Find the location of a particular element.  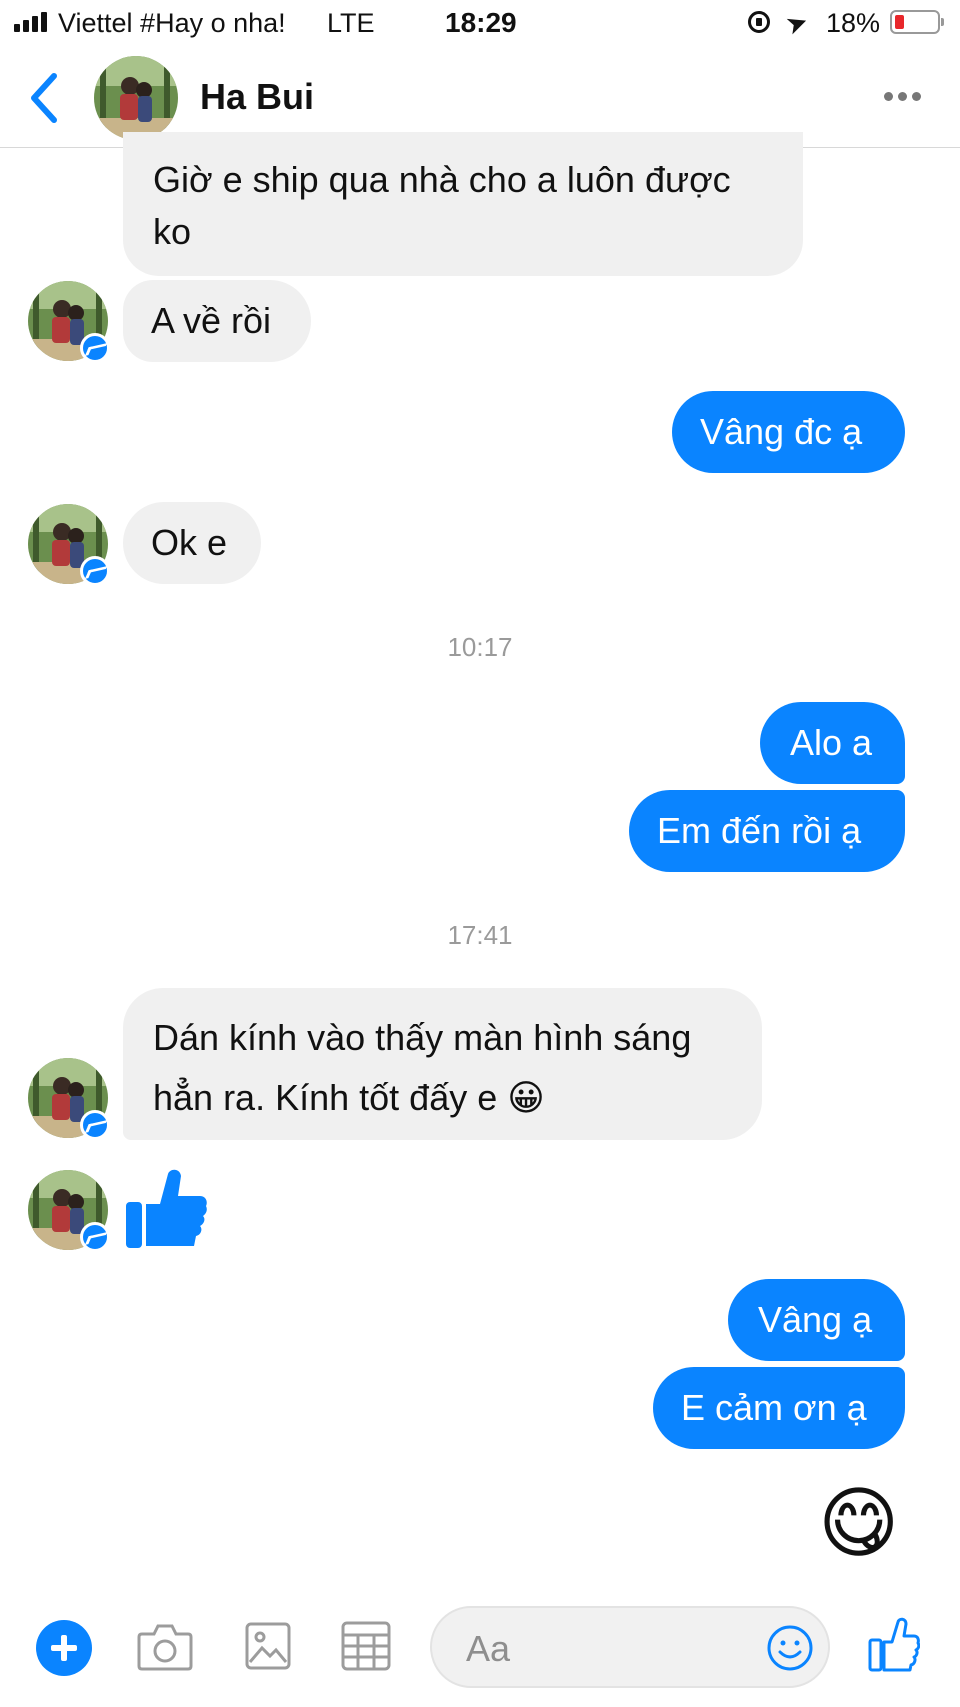

outgoing-message: E cảm ơn ạ is located at coordinates (779, 1408).